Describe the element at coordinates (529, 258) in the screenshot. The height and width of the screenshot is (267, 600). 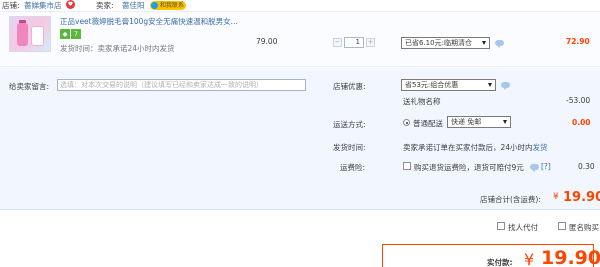
I see `payment-currency: ¥` at that location.